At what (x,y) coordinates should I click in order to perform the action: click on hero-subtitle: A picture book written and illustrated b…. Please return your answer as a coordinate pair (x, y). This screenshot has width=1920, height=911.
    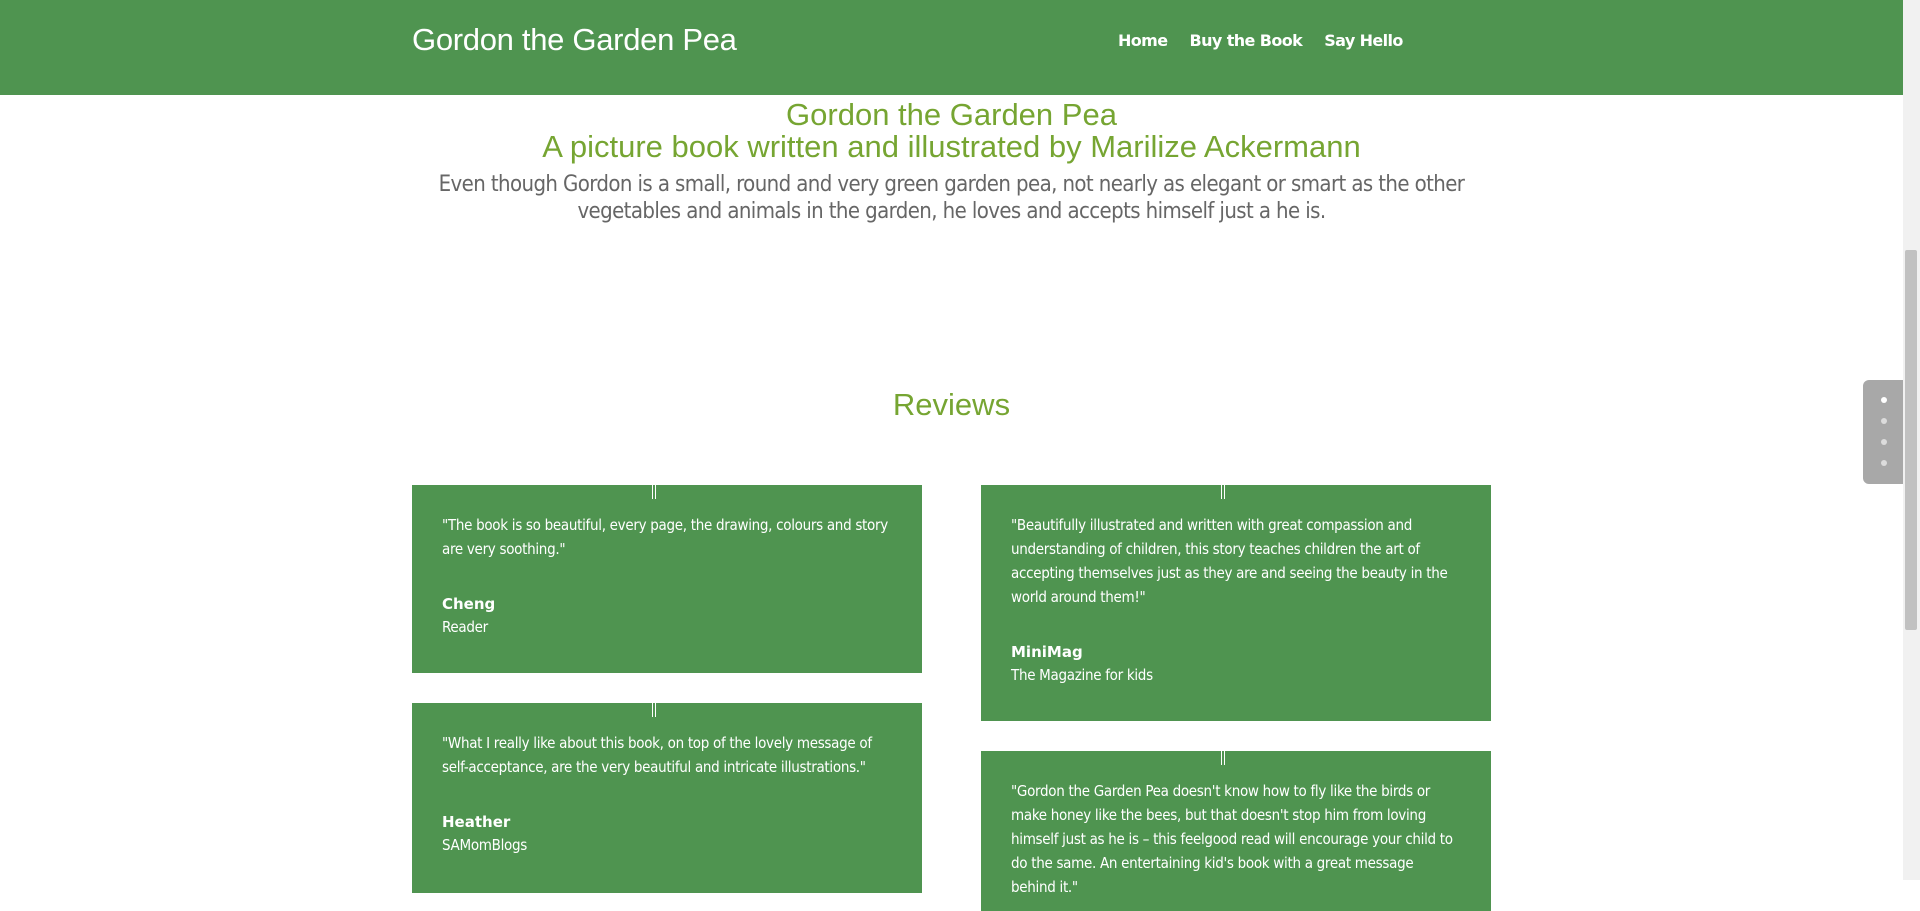
    Looking at the image, I should click on (951, 146).